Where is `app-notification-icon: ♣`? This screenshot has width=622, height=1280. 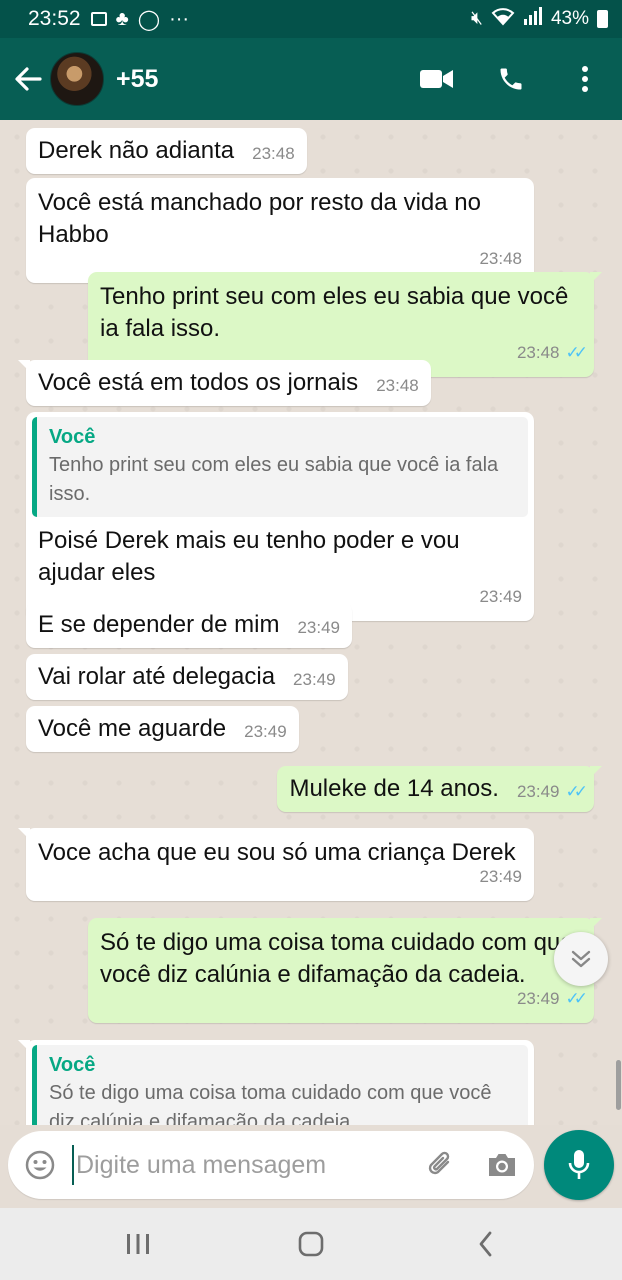 app-notification-icon: ♣ is located at coordinates (122, 18).